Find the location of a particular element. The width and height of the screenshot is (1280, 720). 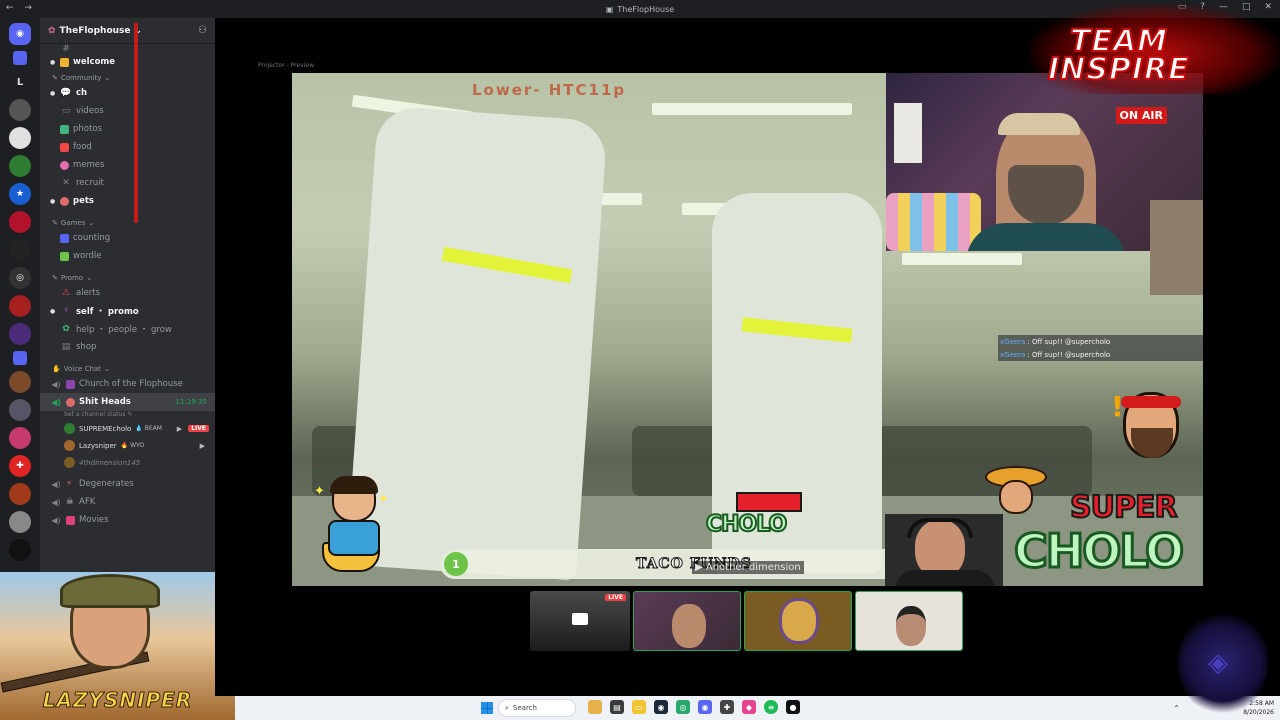

app-icon-a is located at coordinates (595, 707).